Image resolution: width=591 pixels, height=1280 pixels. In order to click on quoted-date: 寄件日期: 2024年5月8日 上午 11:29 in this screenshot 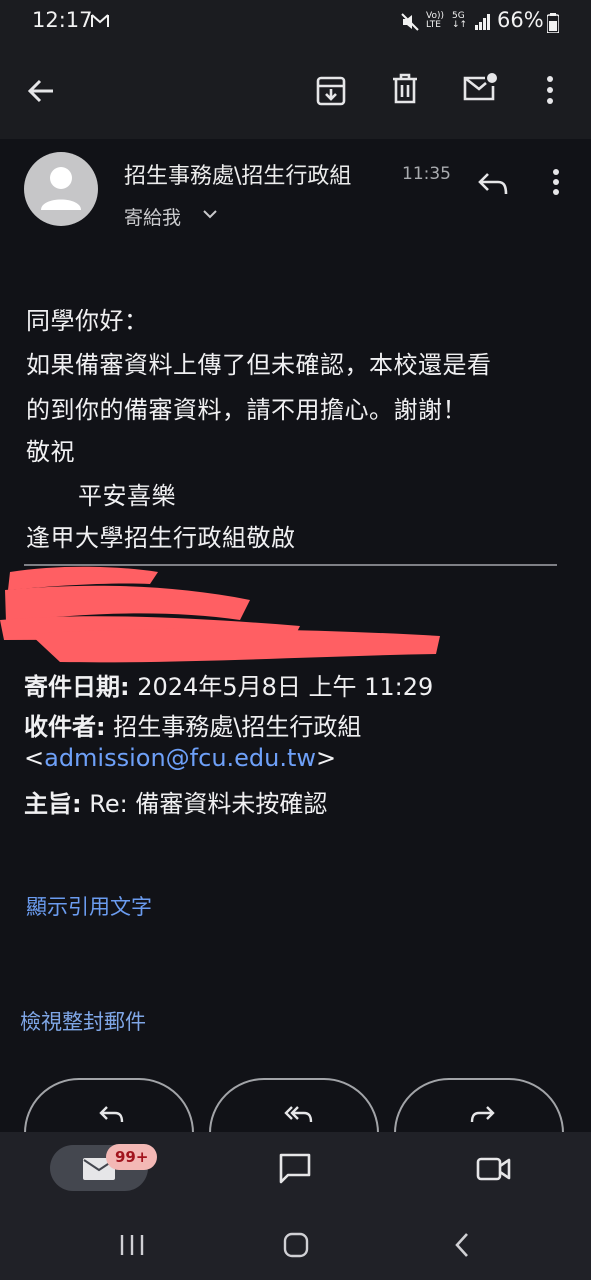, I will do `click(228, 684)`.